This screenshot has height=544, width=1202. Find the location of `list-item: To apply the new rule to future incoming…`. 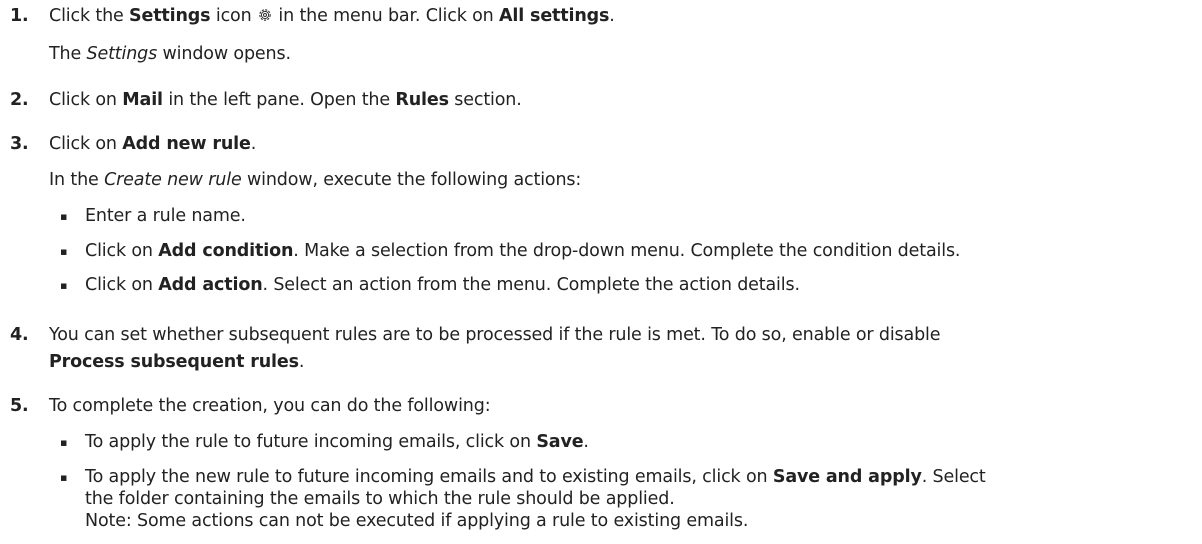

list-item: To apply the new rule to future incoming… is located at coordinates (535, 477).